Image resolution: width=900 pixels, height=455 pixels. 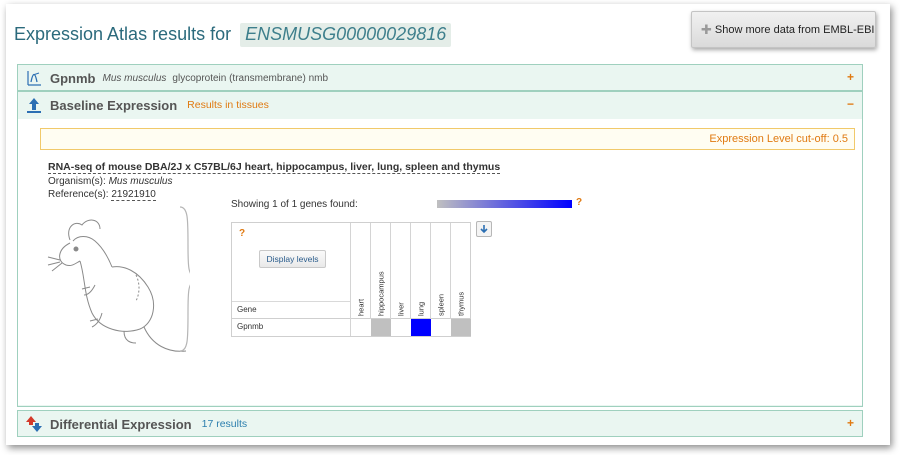 I want to click on heatmap-cell-lung, so click(x=421, y=327).